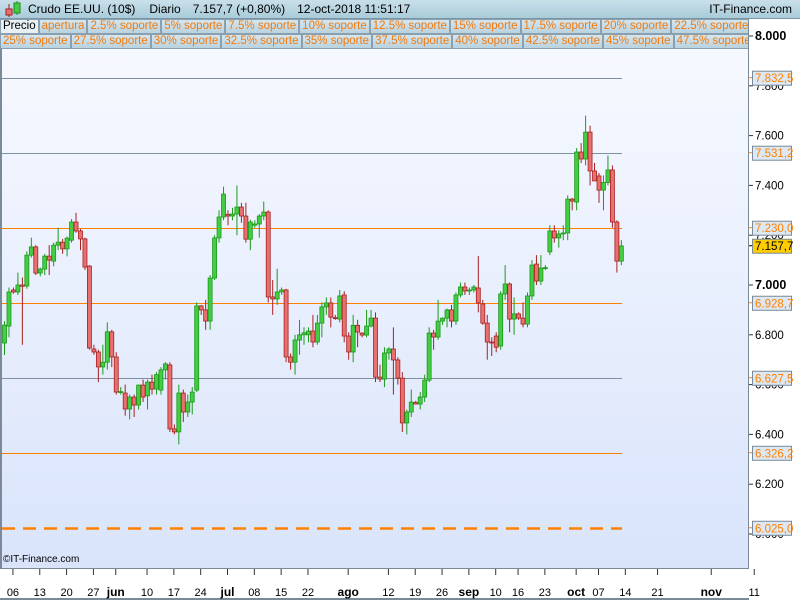 This screenshot has height=600, width=800. I want to click on x-tick-label: 15, so click(281, 593).